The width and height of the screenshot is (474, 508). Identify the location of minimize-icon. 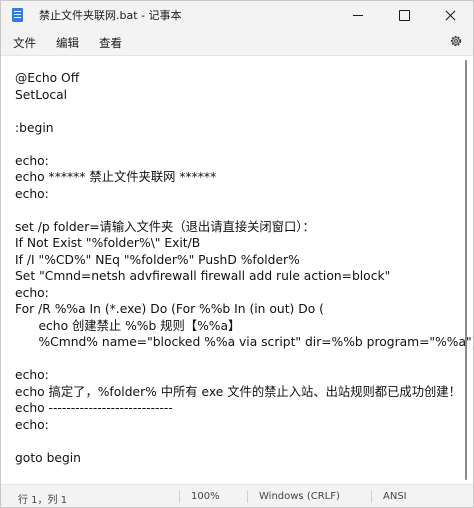
(358, 15).